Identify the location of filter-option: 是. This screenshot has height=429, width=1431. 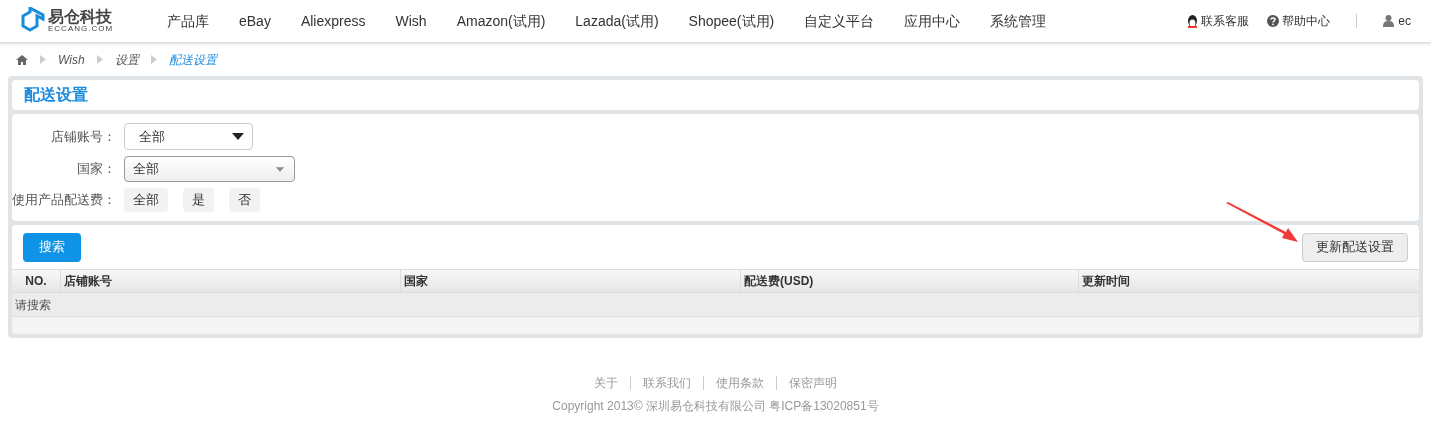
(198, 200).